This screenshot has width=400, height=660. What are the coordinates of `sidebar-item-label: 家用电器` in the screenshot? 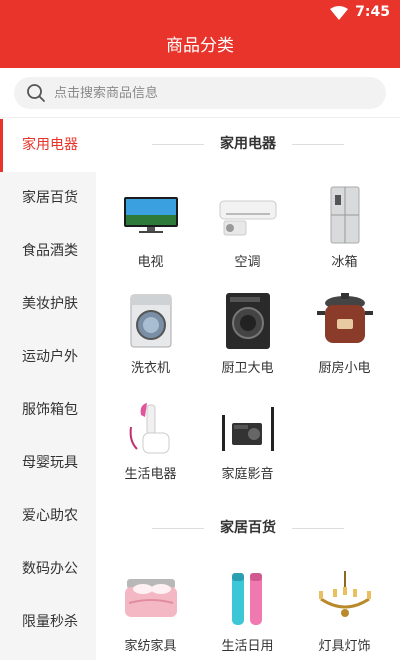 It's located at (50, 145).